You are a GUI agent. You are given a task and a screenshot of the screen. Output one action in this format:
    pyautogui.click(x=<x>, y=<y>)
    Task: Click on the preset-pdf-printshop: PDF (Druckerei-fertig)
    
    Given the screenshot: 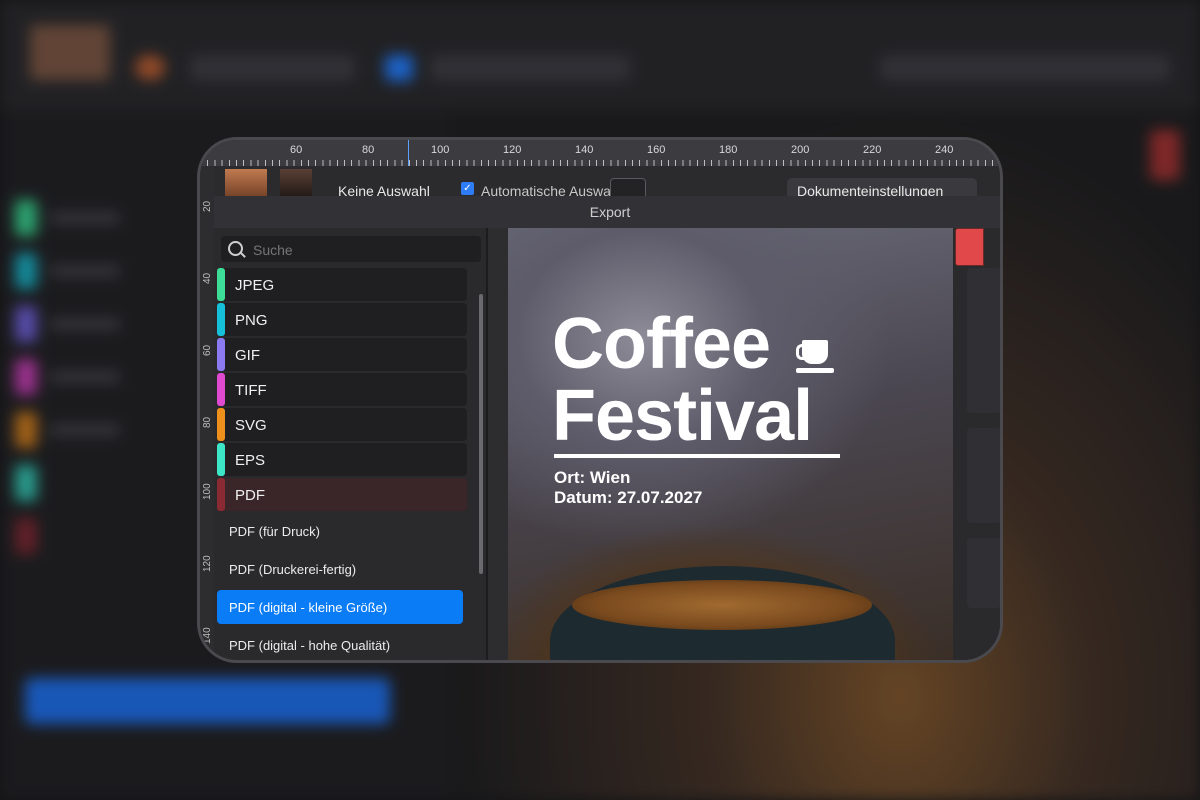 What is the action you would take?
    pyautogui.click(x=340, y=569)
    